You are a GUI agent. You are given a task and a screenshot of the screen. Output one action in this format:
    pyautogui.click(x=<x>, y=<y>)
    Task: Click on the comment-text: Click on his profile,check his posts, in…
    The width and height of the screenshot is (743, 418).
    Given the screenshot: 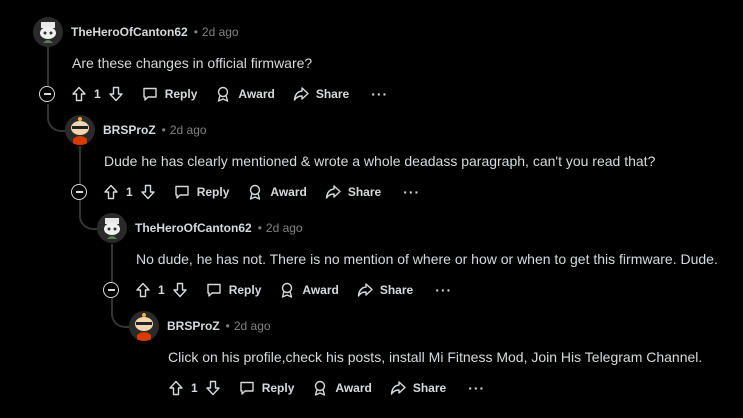 What is the action you would take?
    pyautogui.click(x=435, y=357)
    